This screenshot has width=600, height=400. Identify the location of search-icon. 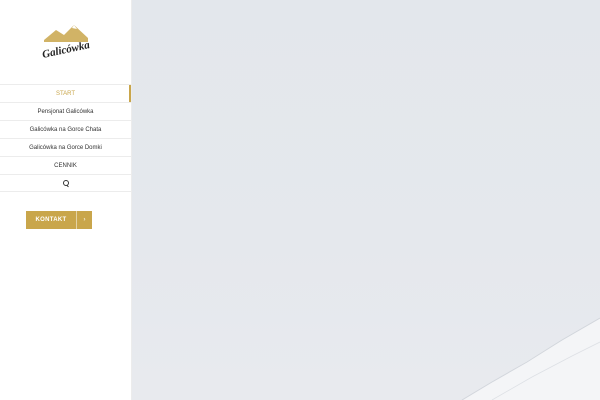
(65, 183).